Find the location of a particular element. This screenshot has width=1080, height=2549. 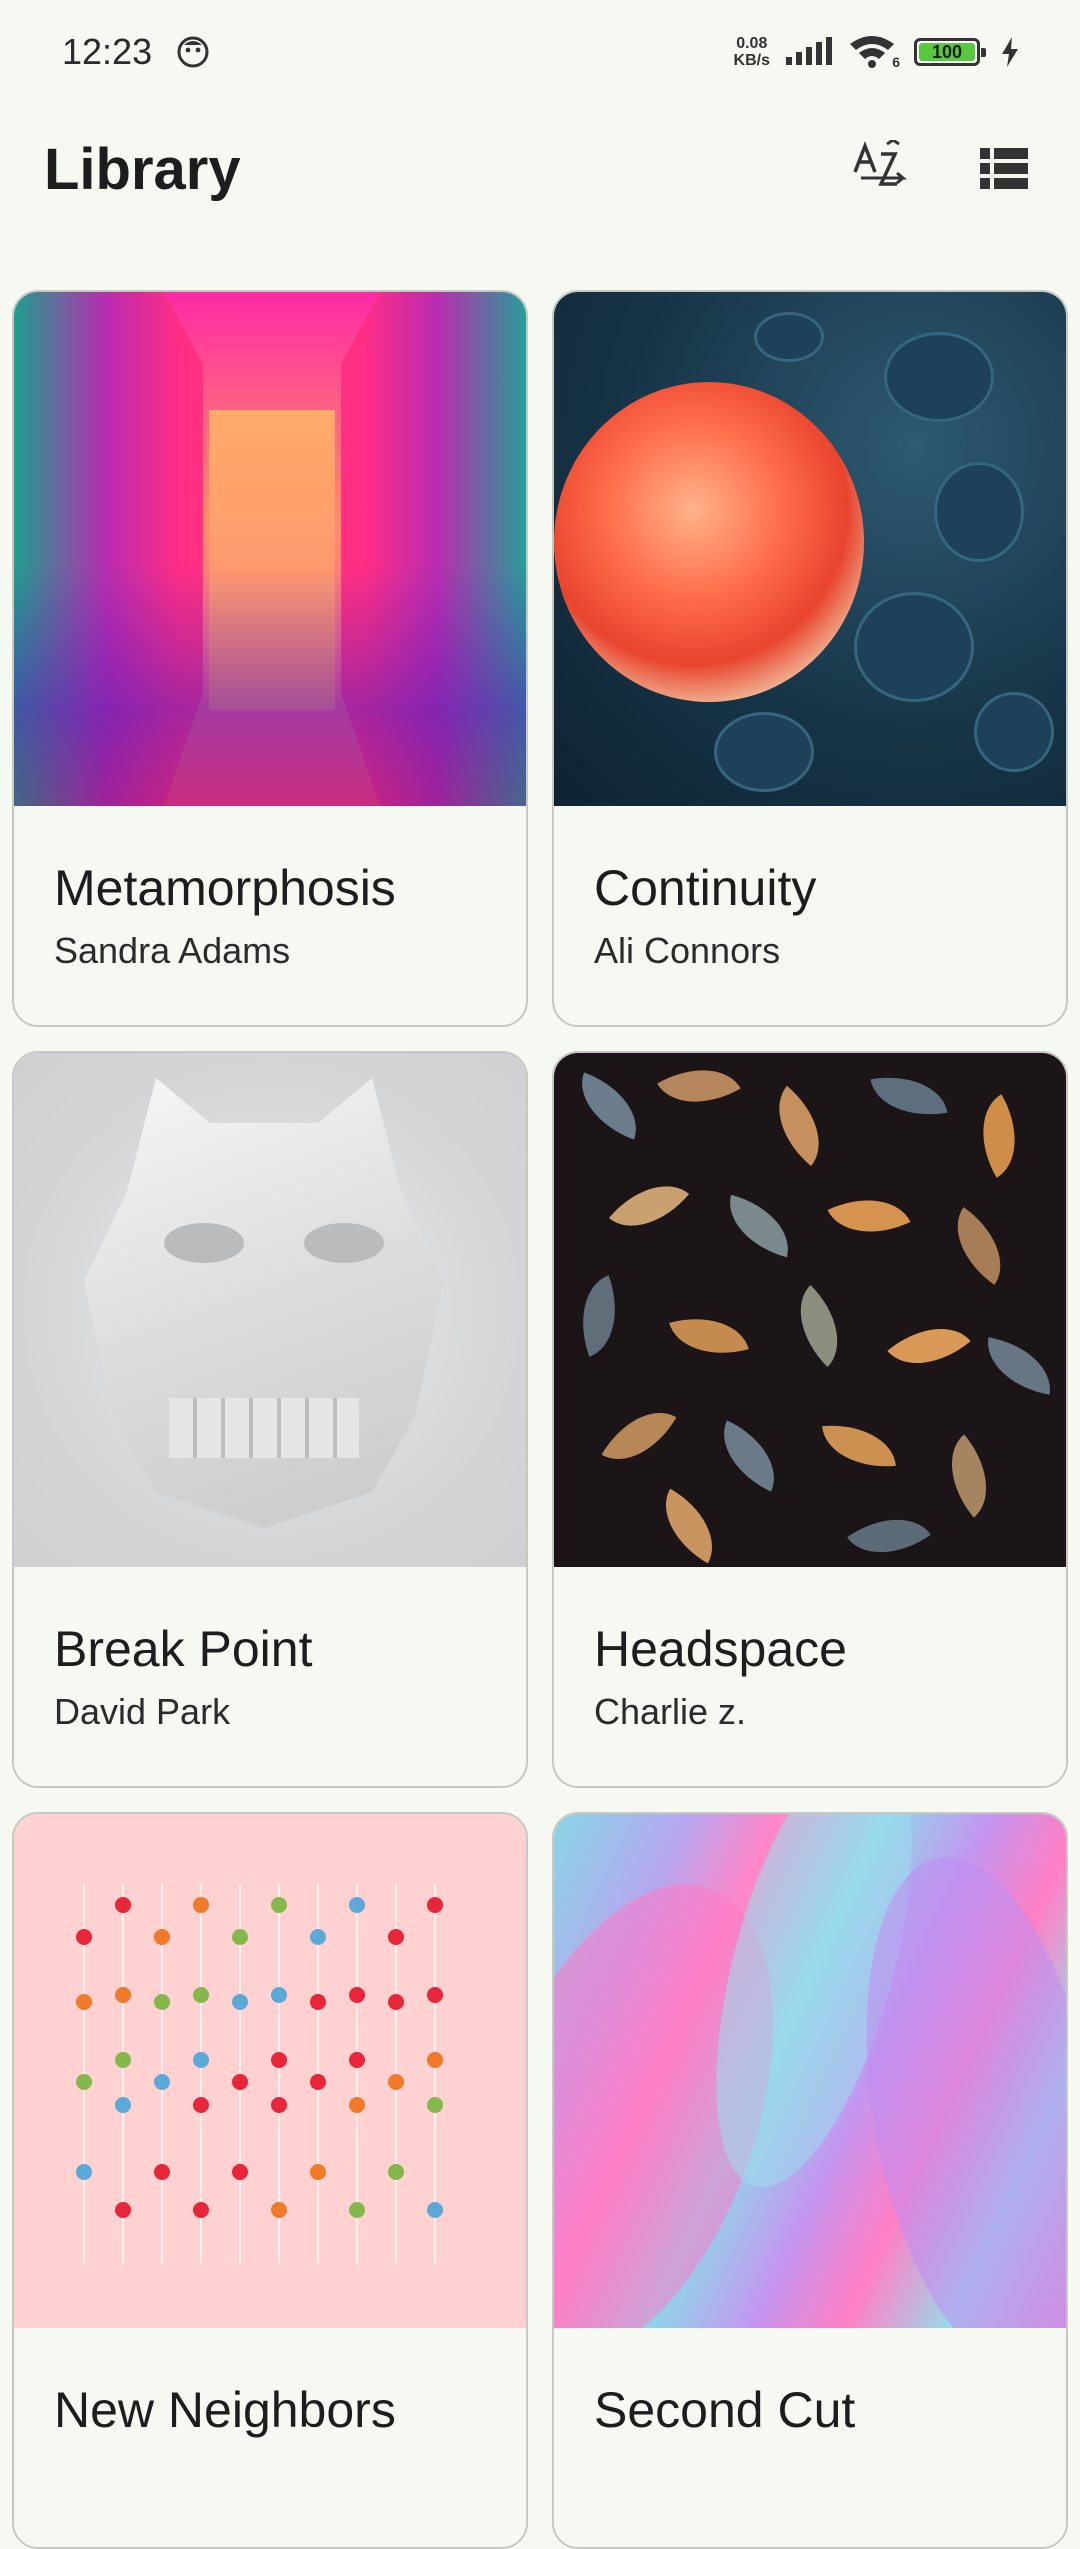

wifi-indicator: 6 is located at coordinates (874, 52).